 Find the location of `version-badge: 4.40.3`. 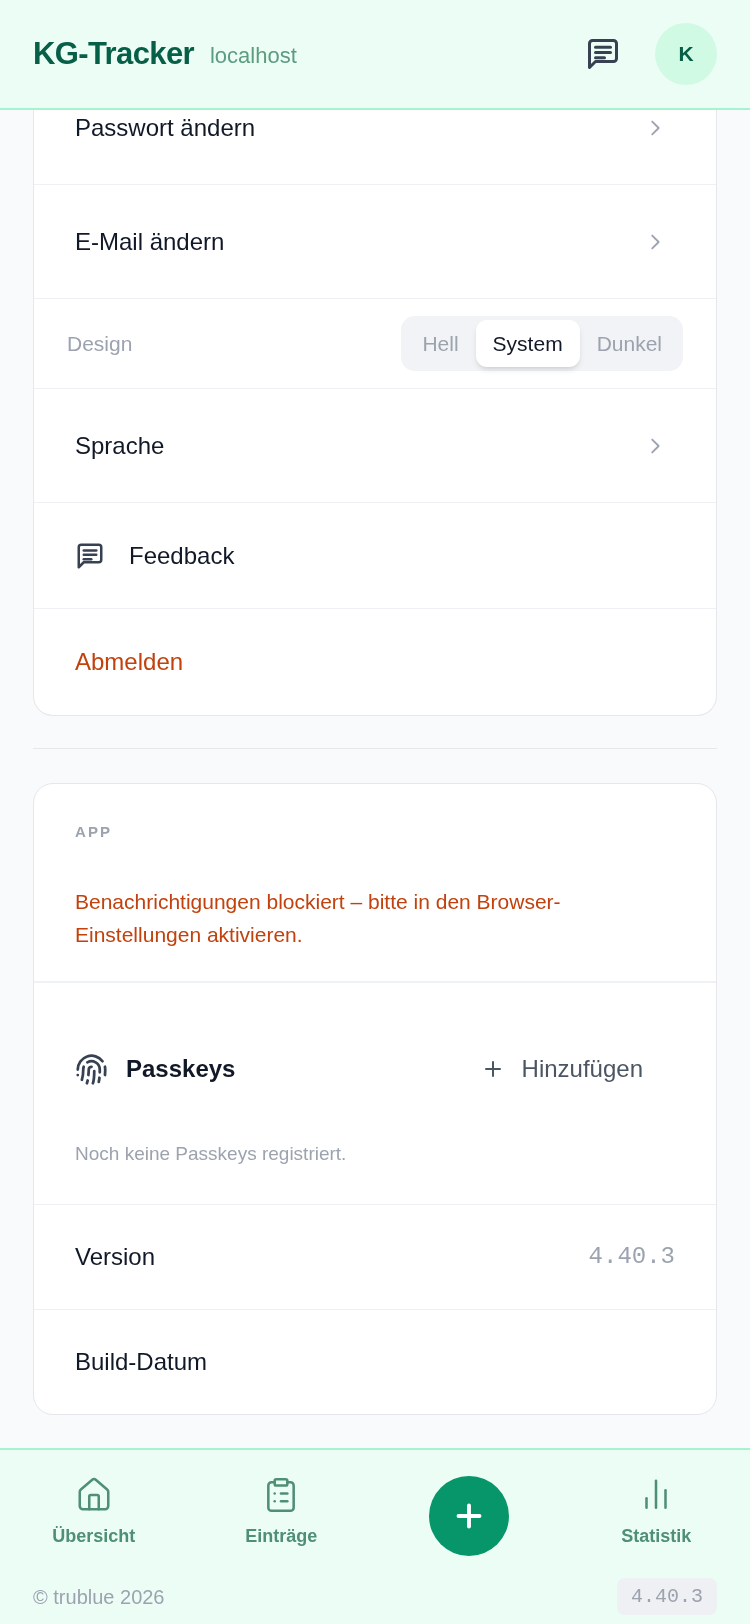

version-badge: 4.40.3 is located at coordinates (667, 1596).